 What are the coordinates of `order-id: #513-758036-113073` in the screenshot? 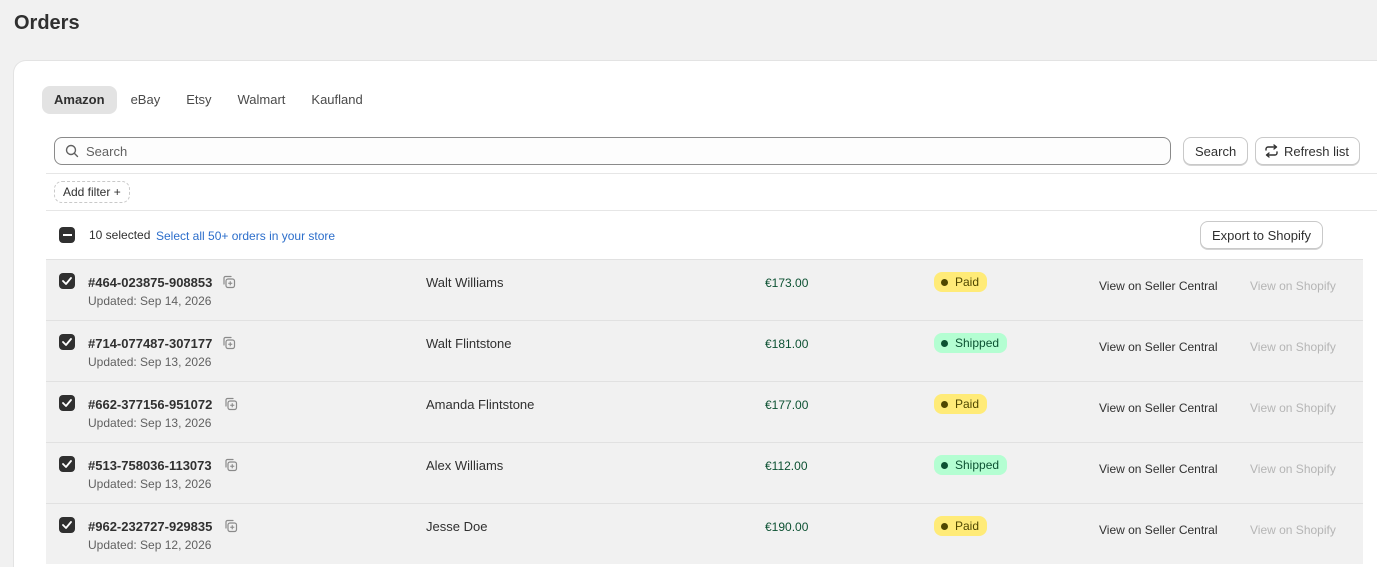 It's located at (150, 465).